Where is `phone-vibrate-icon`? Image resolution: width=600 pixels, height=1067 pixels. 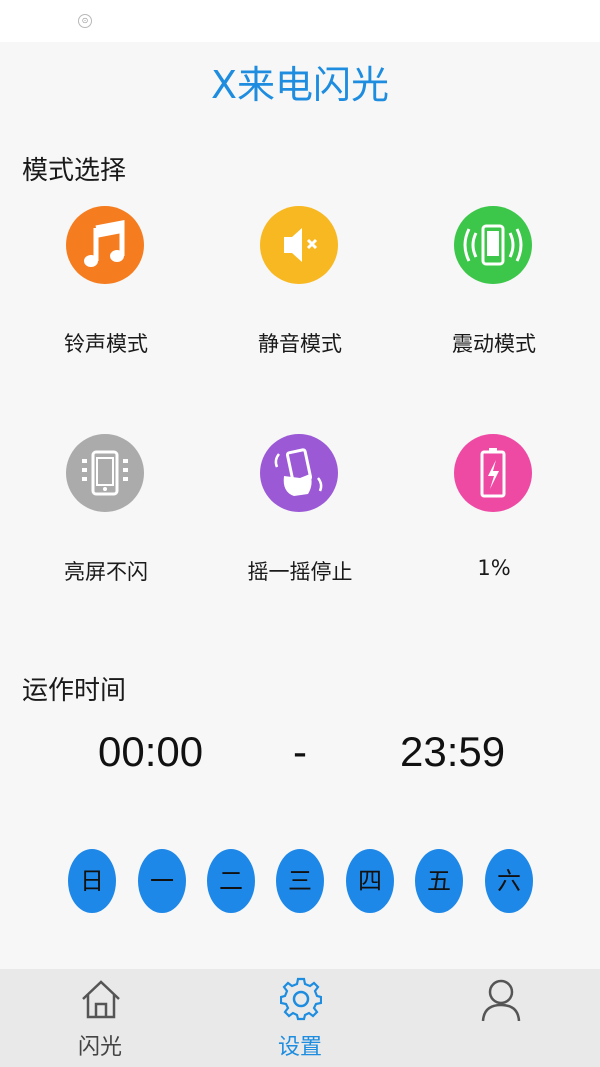 phone-vibrate-icon is located at coordinates (493, 245).